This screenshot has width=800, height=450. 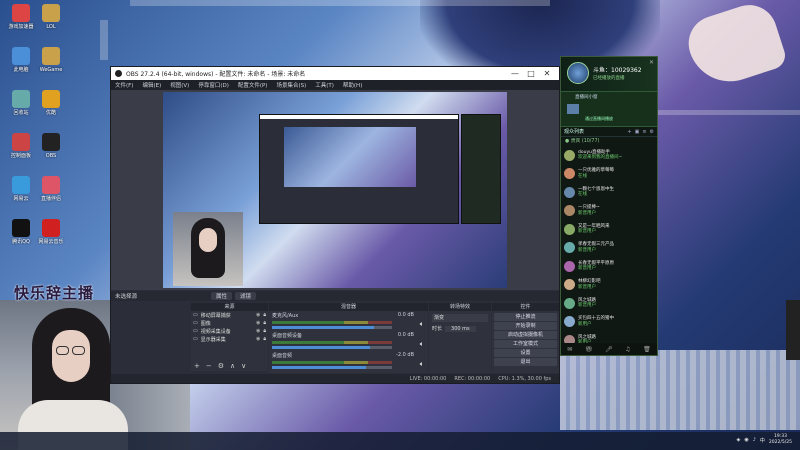 I want to click on duration-input: 300 ms, so click(x=460, y=328).